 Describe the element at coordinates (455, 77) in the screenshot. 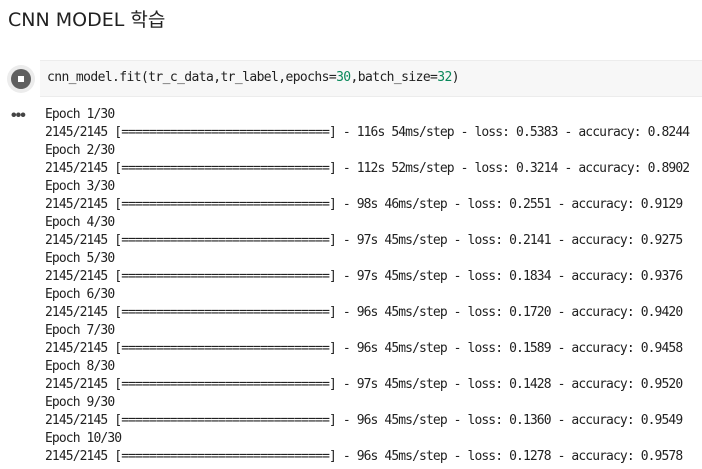

I see `code-suffix: )` at that location.